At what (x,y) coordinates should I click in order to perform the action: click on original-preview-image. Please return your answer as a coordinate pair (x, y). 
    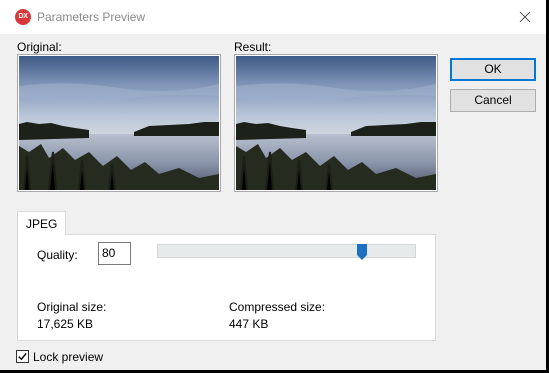
    Looking at the image, I should click on (119, 123).